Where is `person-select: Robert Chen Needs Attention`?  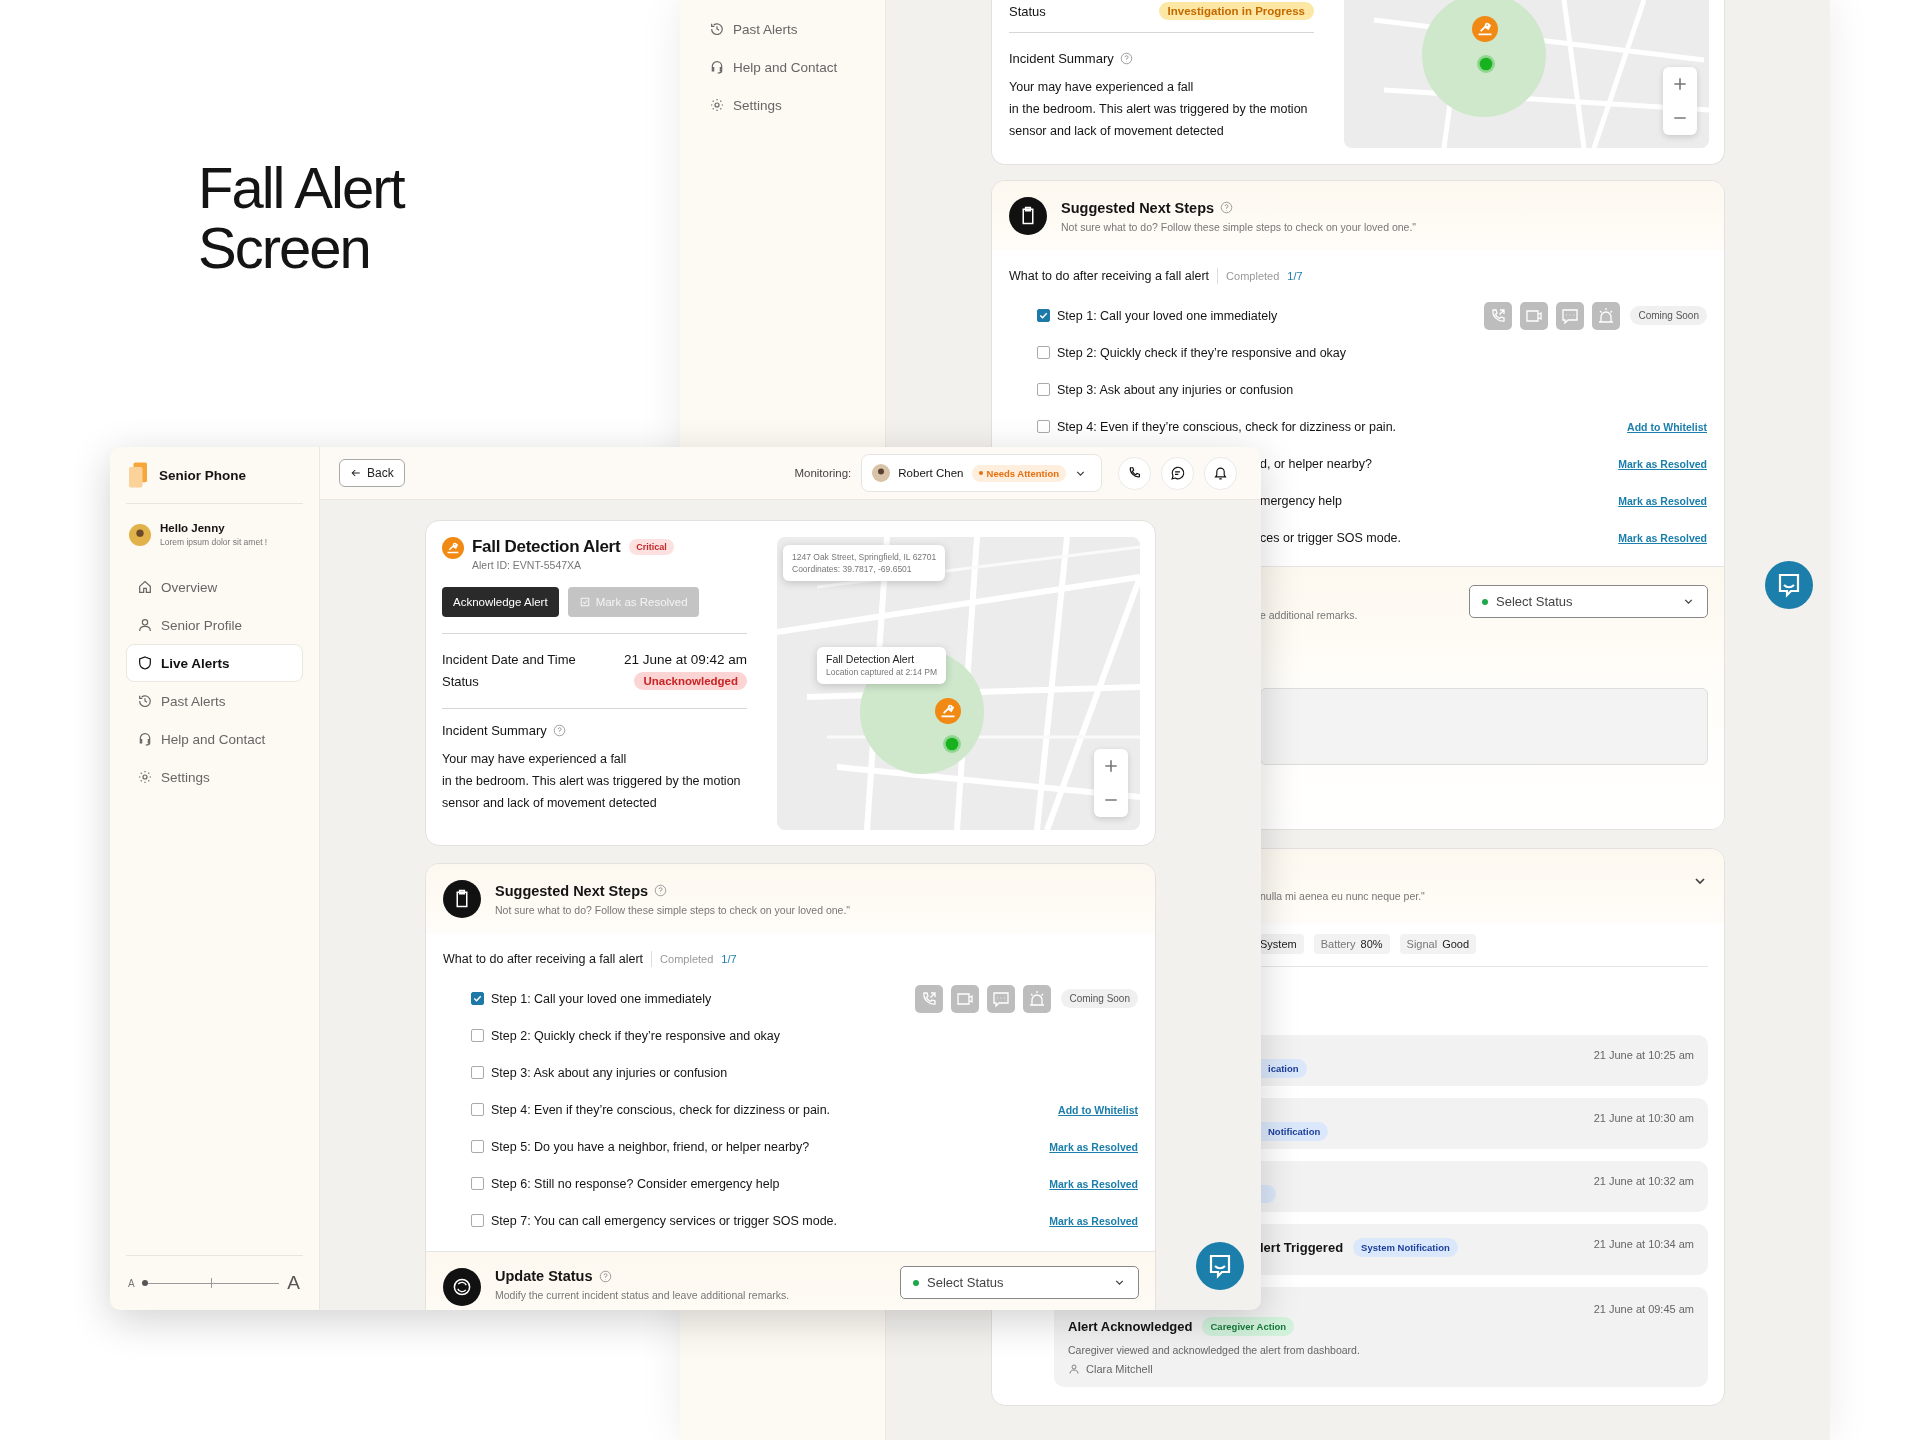
person-select: Robert Chen Needs Attention is located at coordinates (981, 473).